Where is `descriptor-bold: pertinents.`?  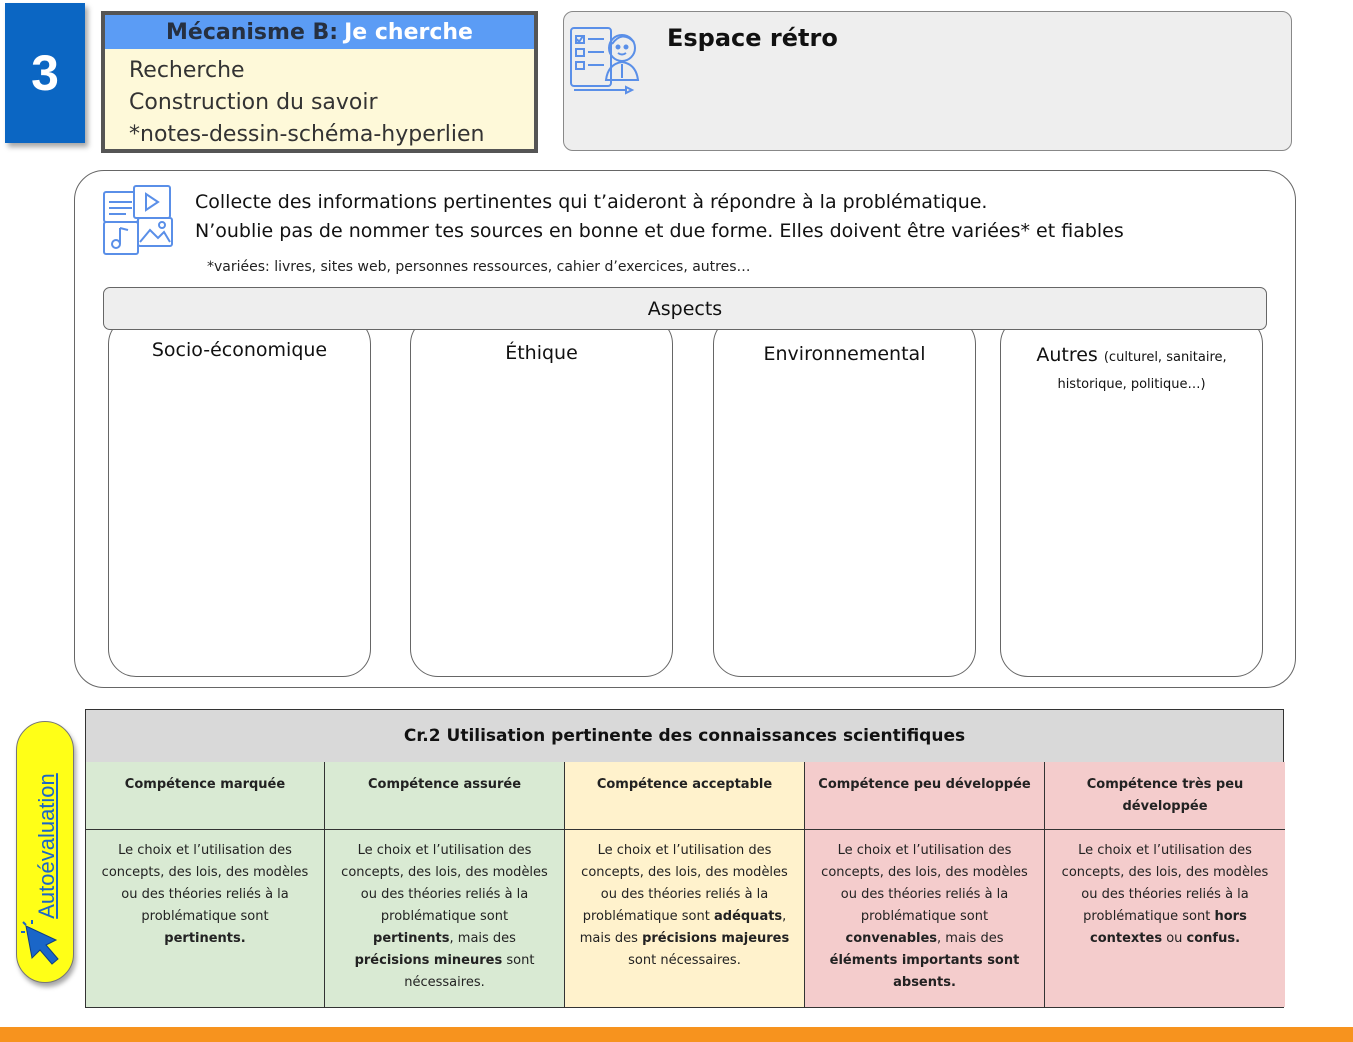 descriptor-bold: pertinents. is located at coordinates (205, 938).